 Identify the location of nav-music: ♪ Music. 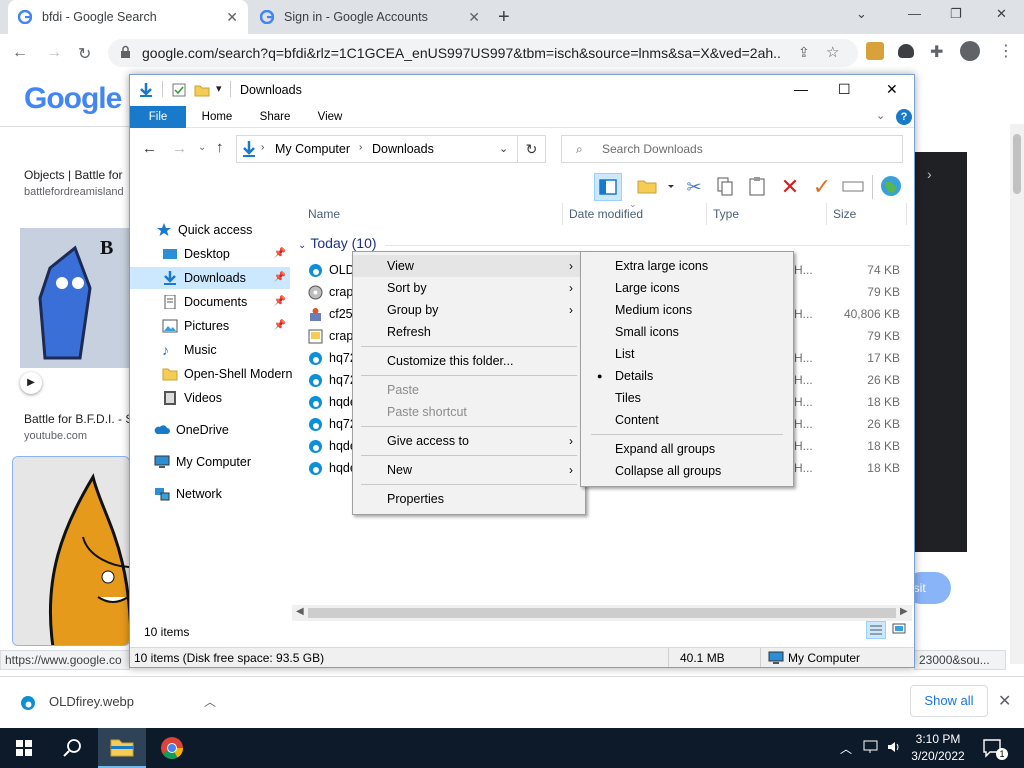
(210, 350).